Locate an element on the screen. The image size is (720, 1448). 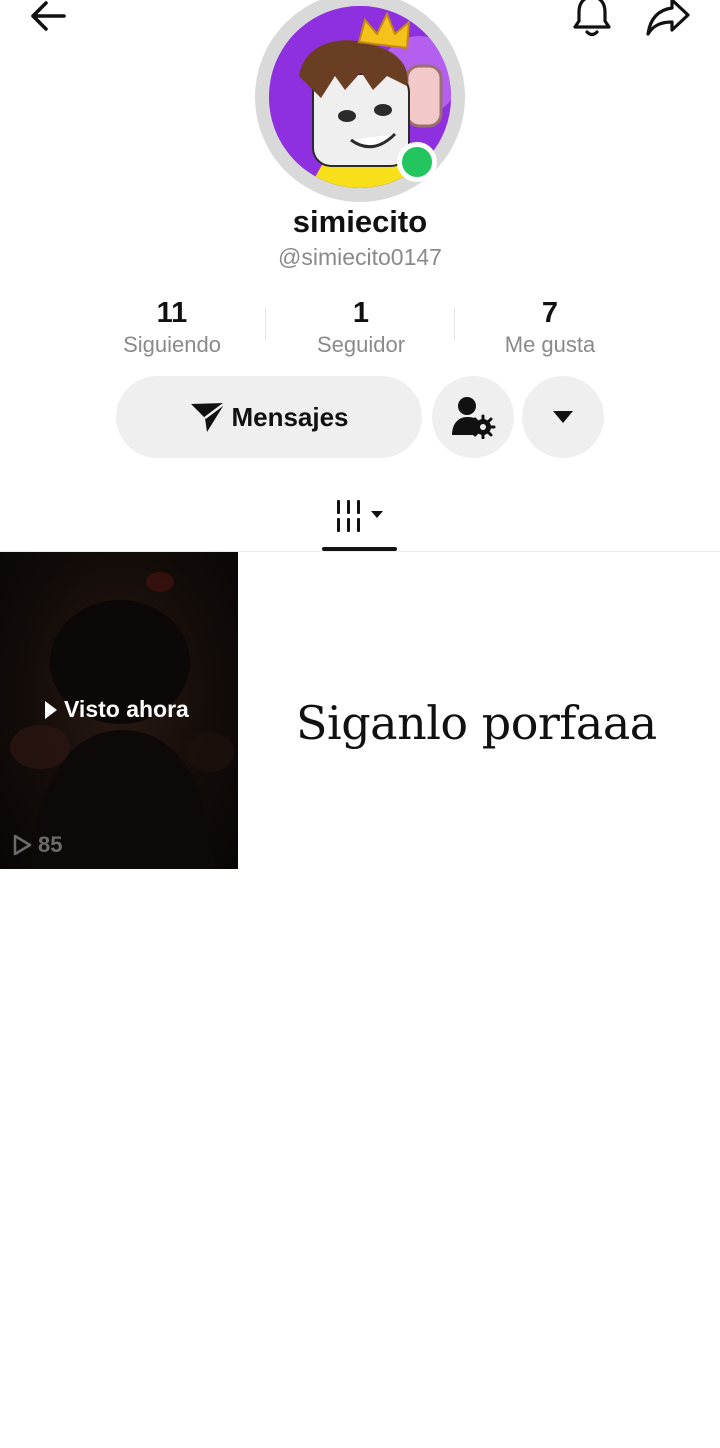
bio-text: Siganlo porfaaa is located at coordinates (476, 723).